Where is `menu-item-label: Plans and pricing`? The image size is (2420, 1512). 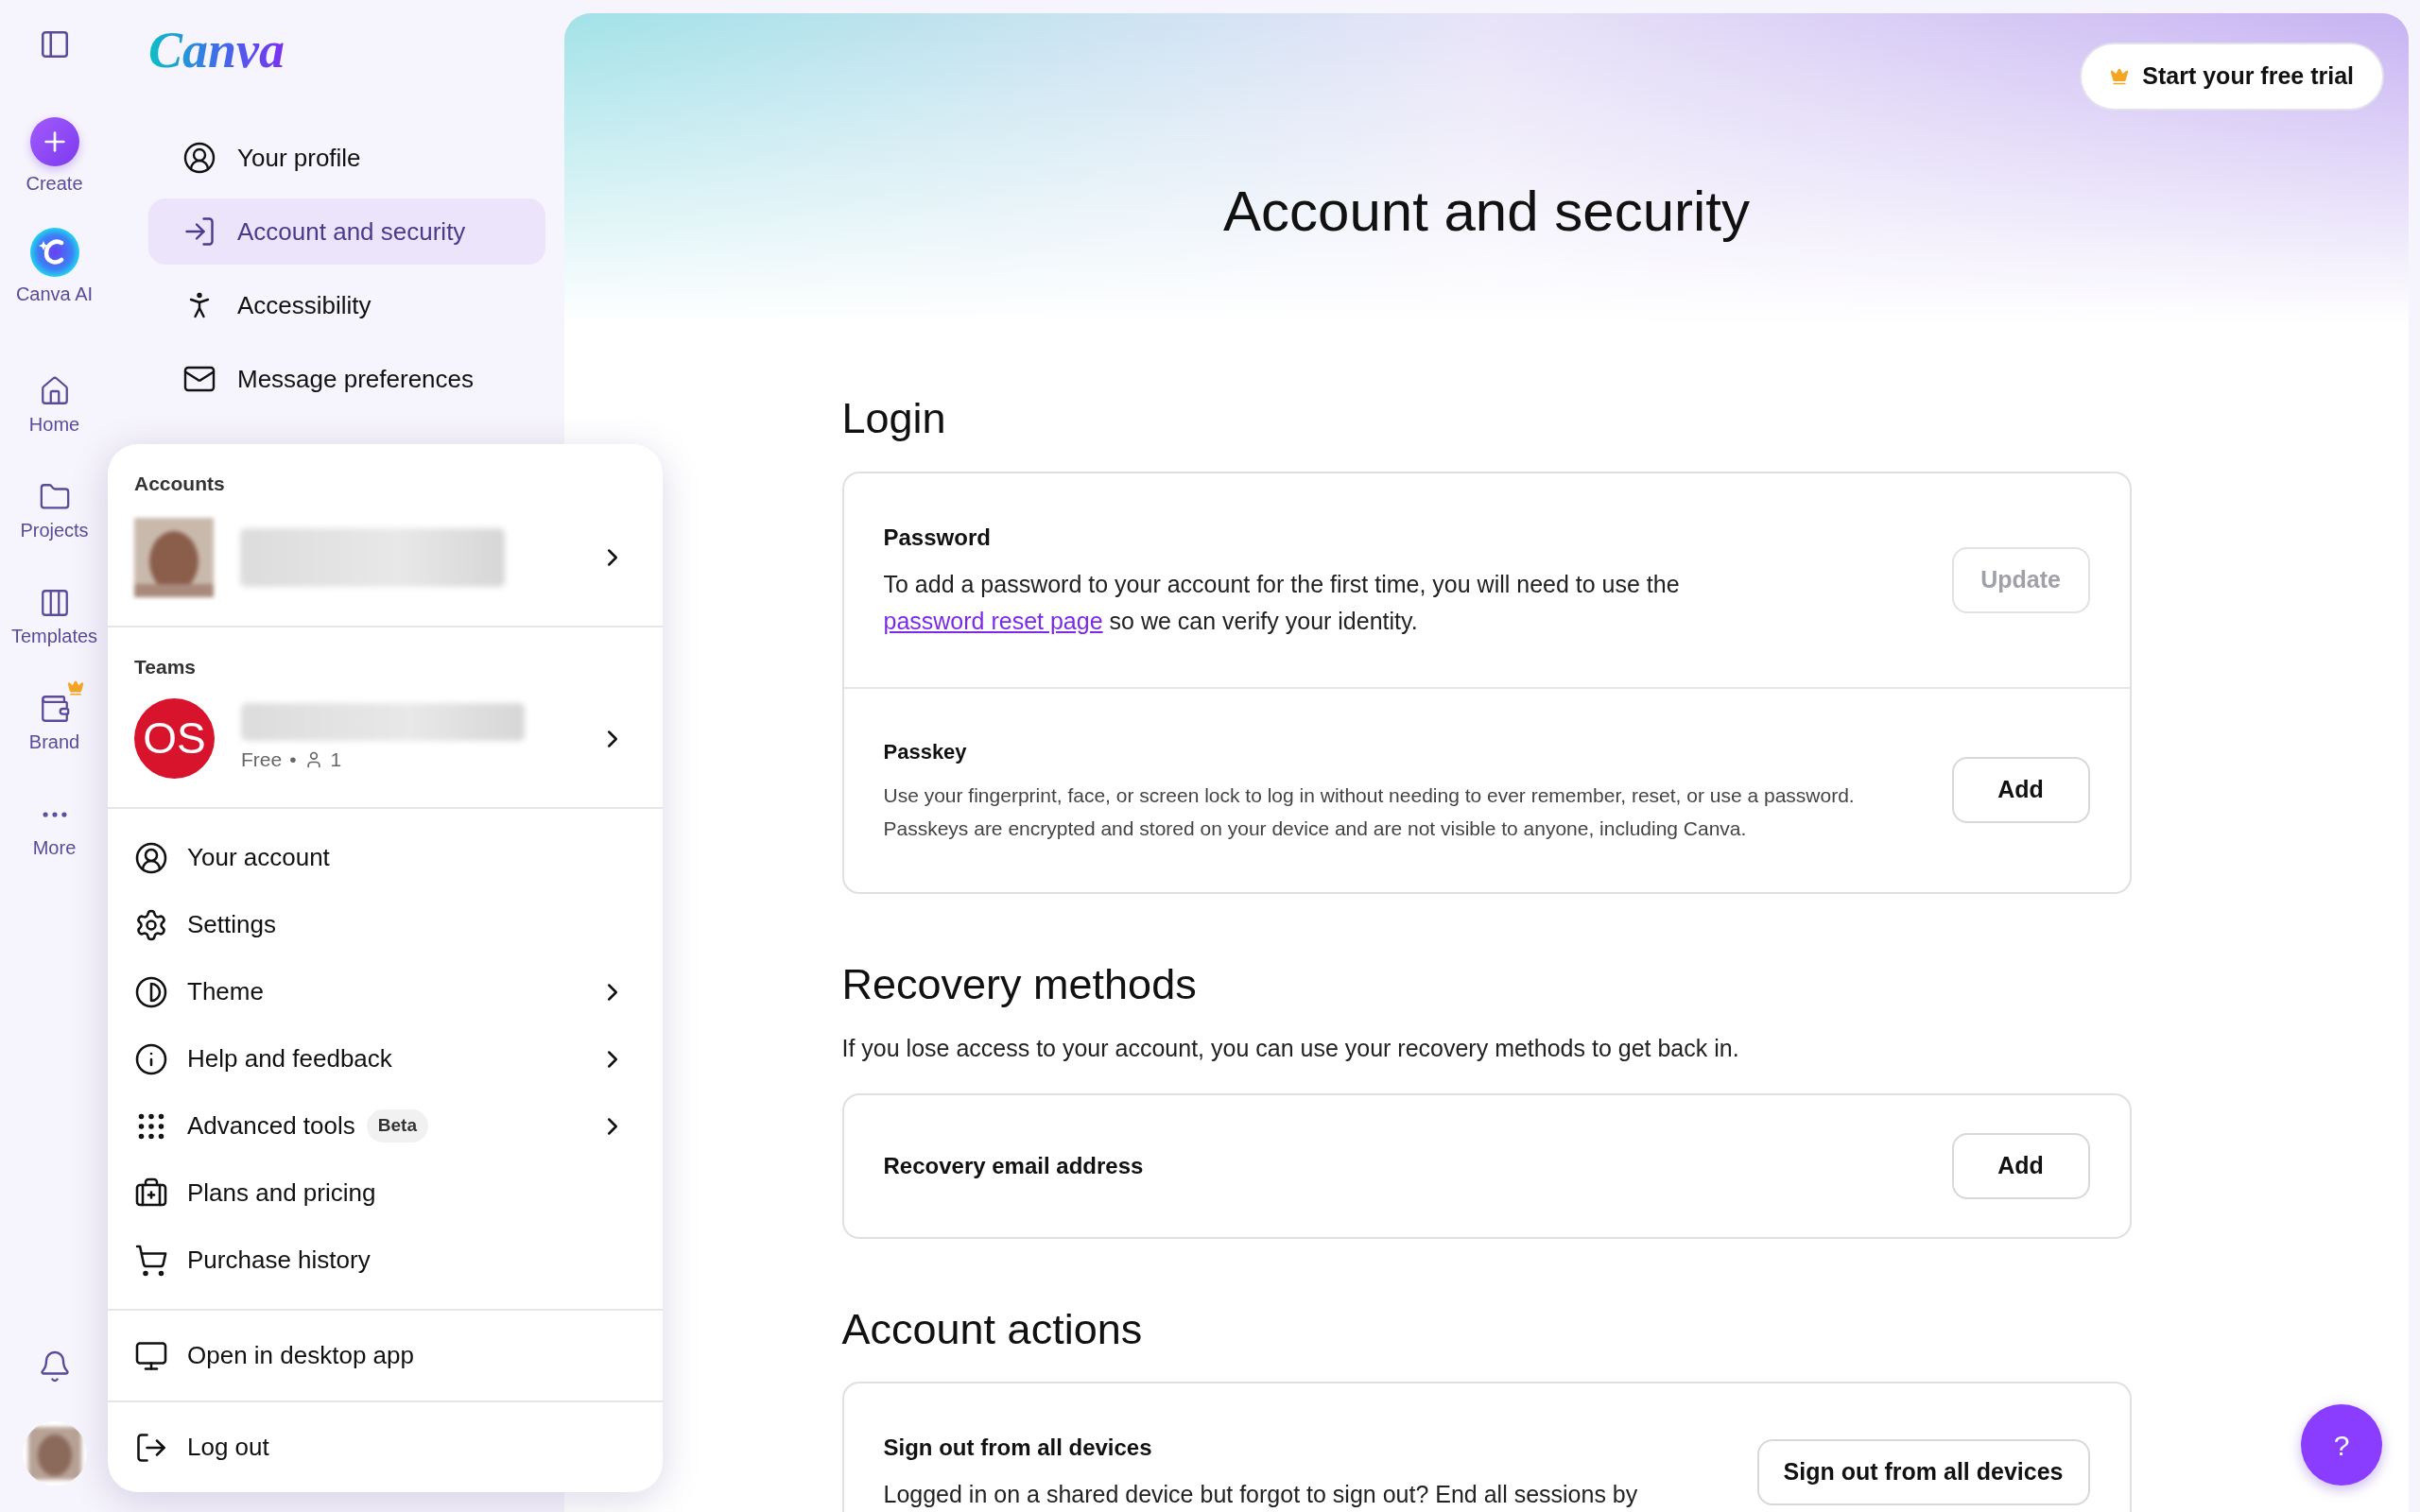 menu-item-label: Plans and pricing is located at coordinates (281, 1193).